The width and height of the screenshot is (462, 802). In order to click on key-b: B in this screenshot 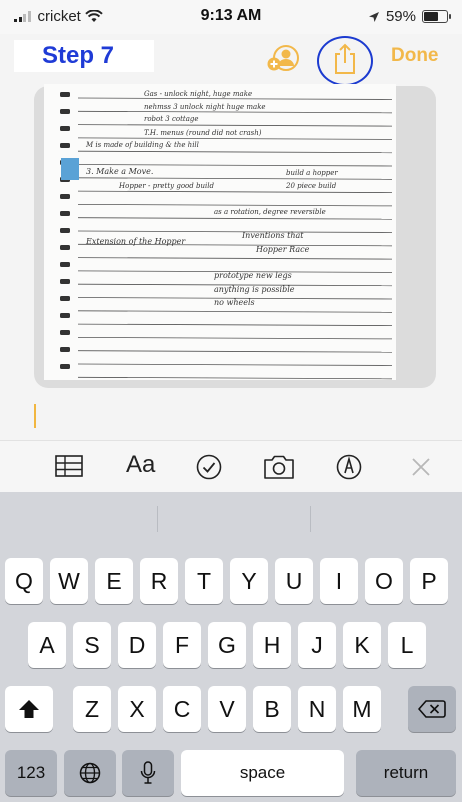, I will do `click(272, 709)`.